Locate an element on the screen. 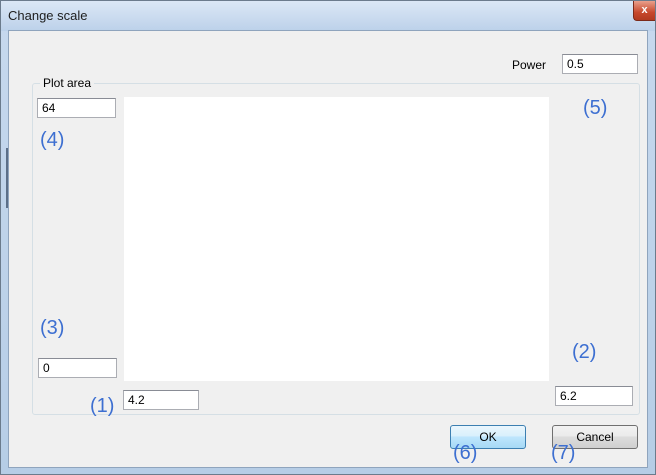 The width and height of the screenshot is (656, 475). callout-3: (3) is located at coordinates (52, 328).